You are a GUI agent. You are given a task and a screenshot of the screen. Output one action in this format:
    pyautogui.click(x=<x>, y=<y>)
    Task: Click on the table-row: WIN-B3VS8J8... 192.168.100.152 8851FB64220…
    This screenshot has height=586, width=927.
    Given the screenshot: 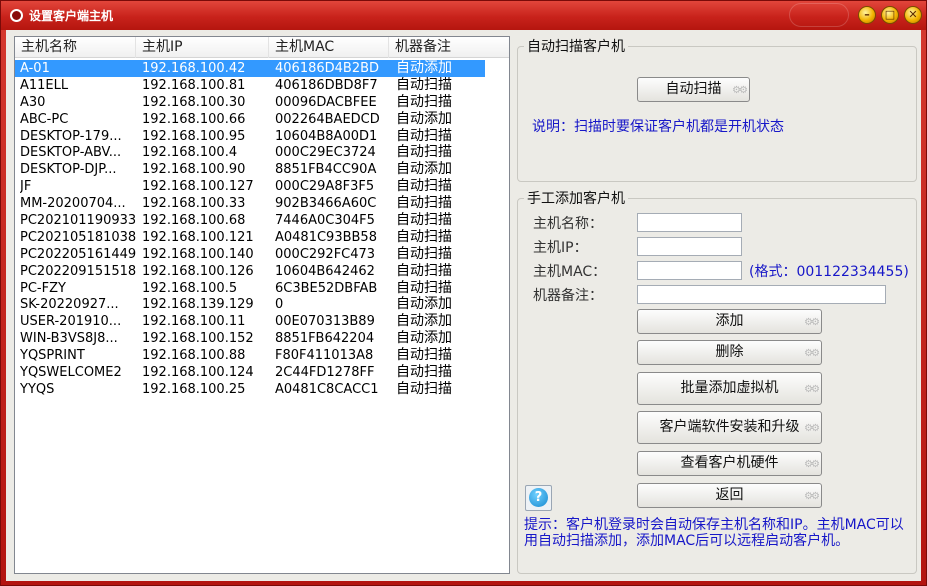 What is the action you would take?
    pyautogui.click(x=262, y=338)
    